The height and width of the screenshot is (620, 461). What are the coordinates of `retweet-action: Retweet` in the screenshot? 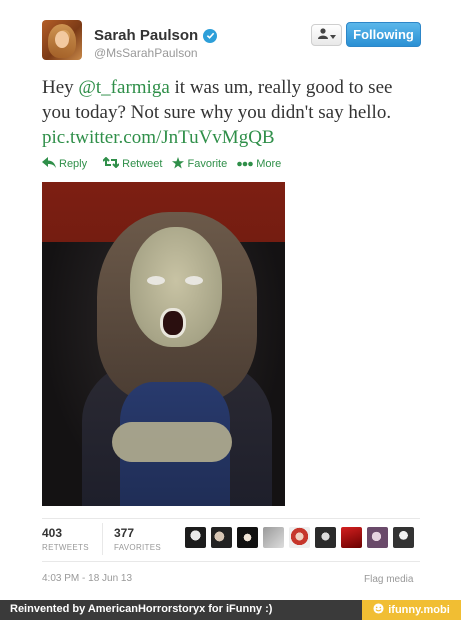 It's located at (132, 163).